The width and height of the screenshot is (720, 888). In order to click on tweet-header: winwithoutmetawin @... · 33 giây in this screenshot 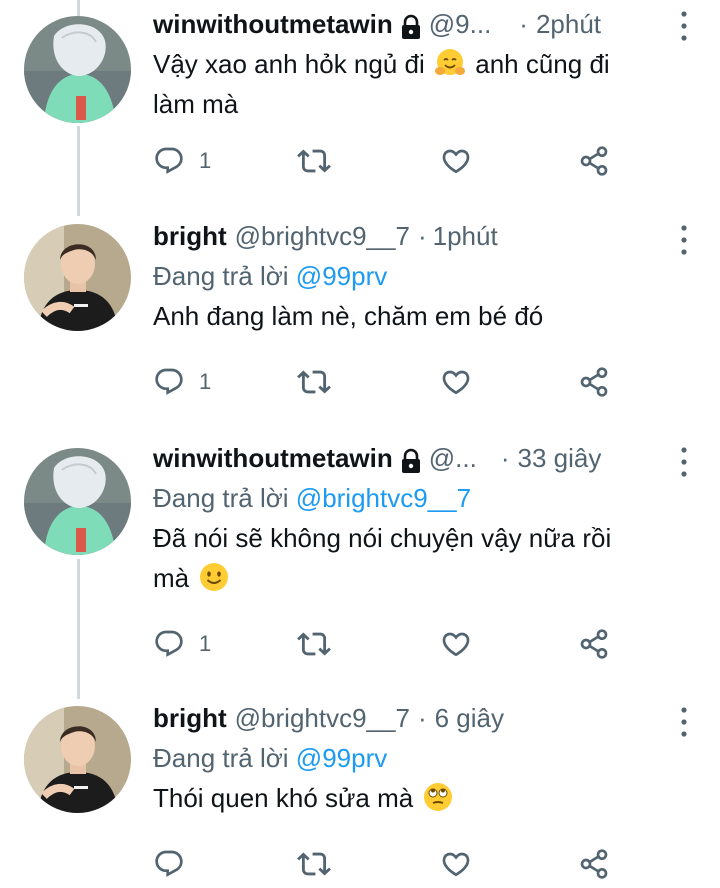, I will do `click(424, 458)`.